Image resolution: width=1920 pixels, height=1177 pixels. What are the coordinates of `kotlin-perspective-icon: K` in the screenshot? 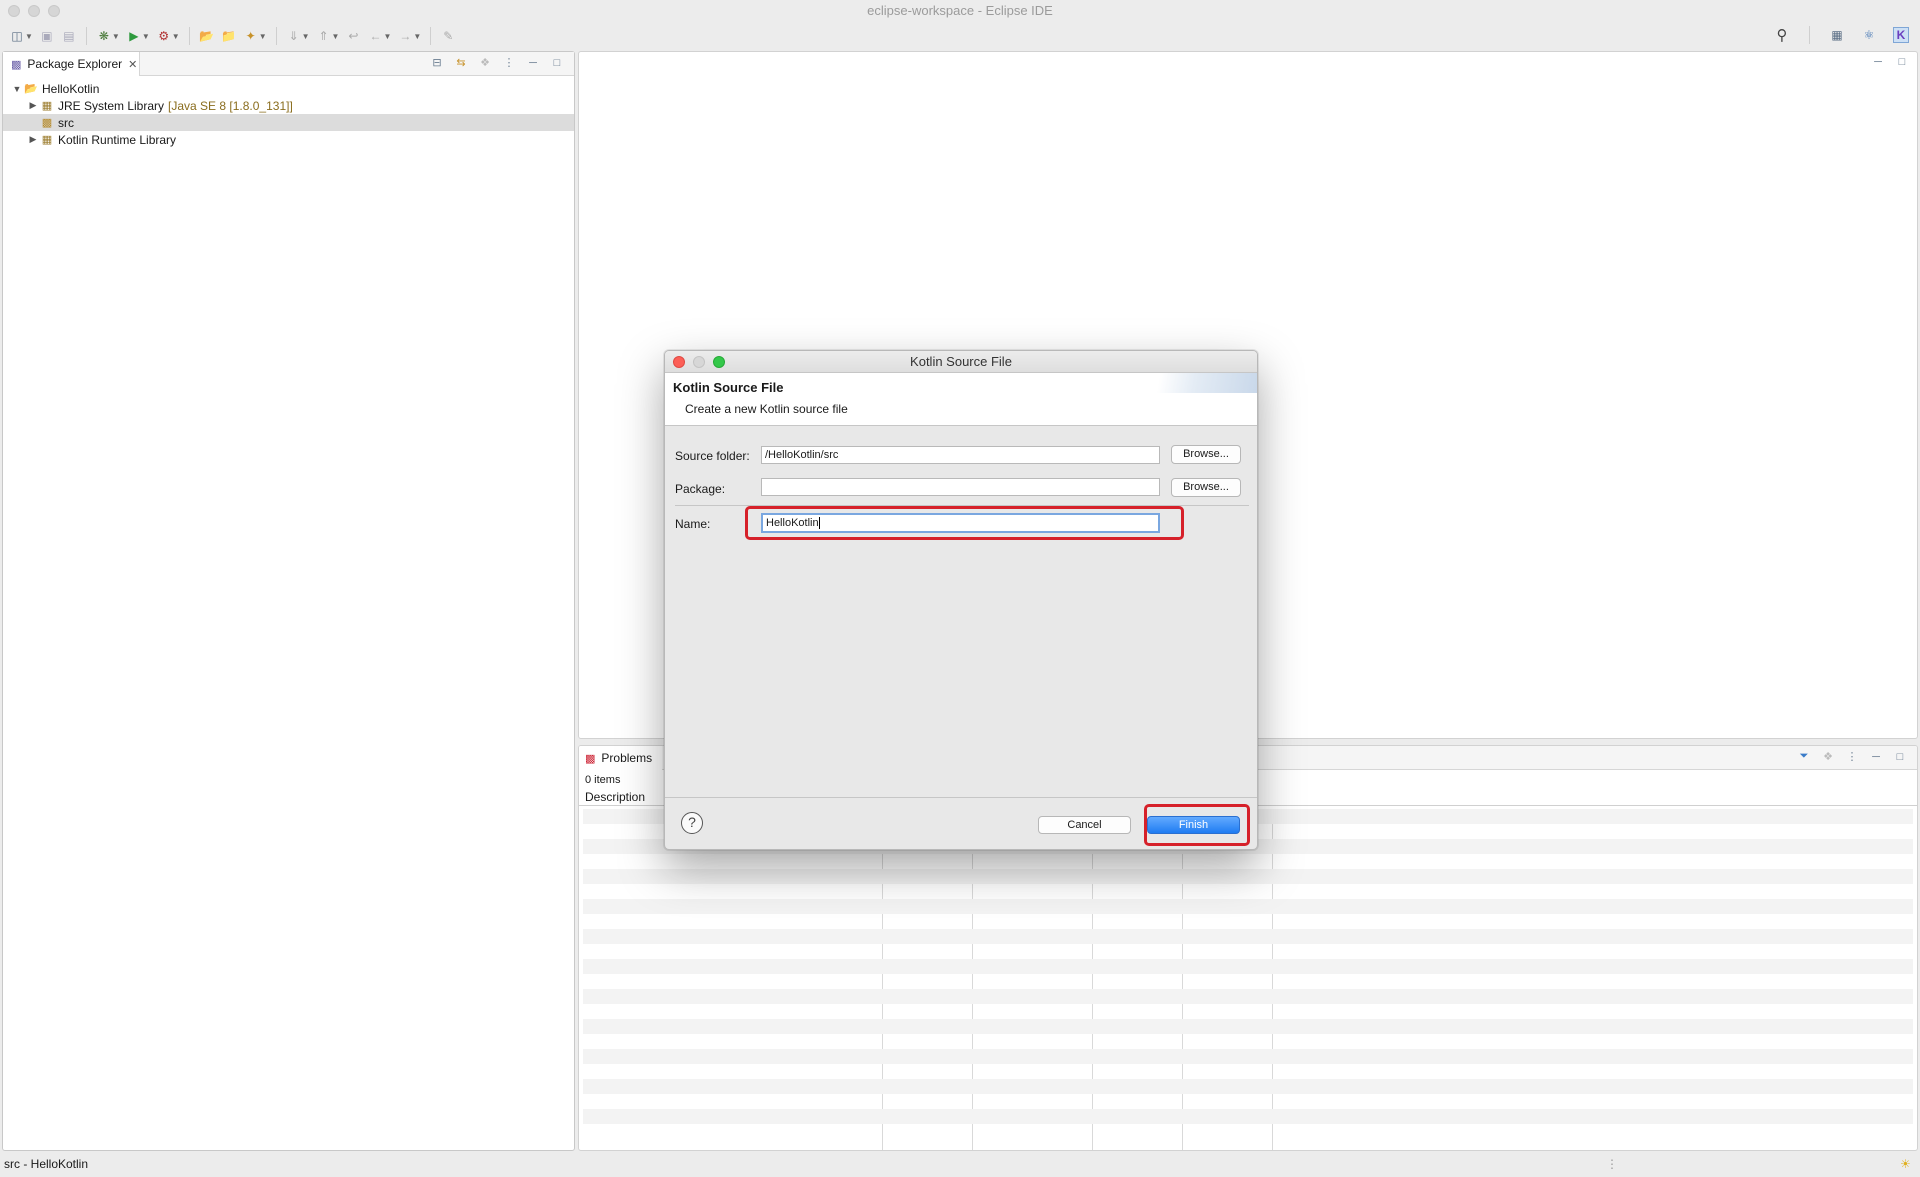 It's located at (1901, 35).